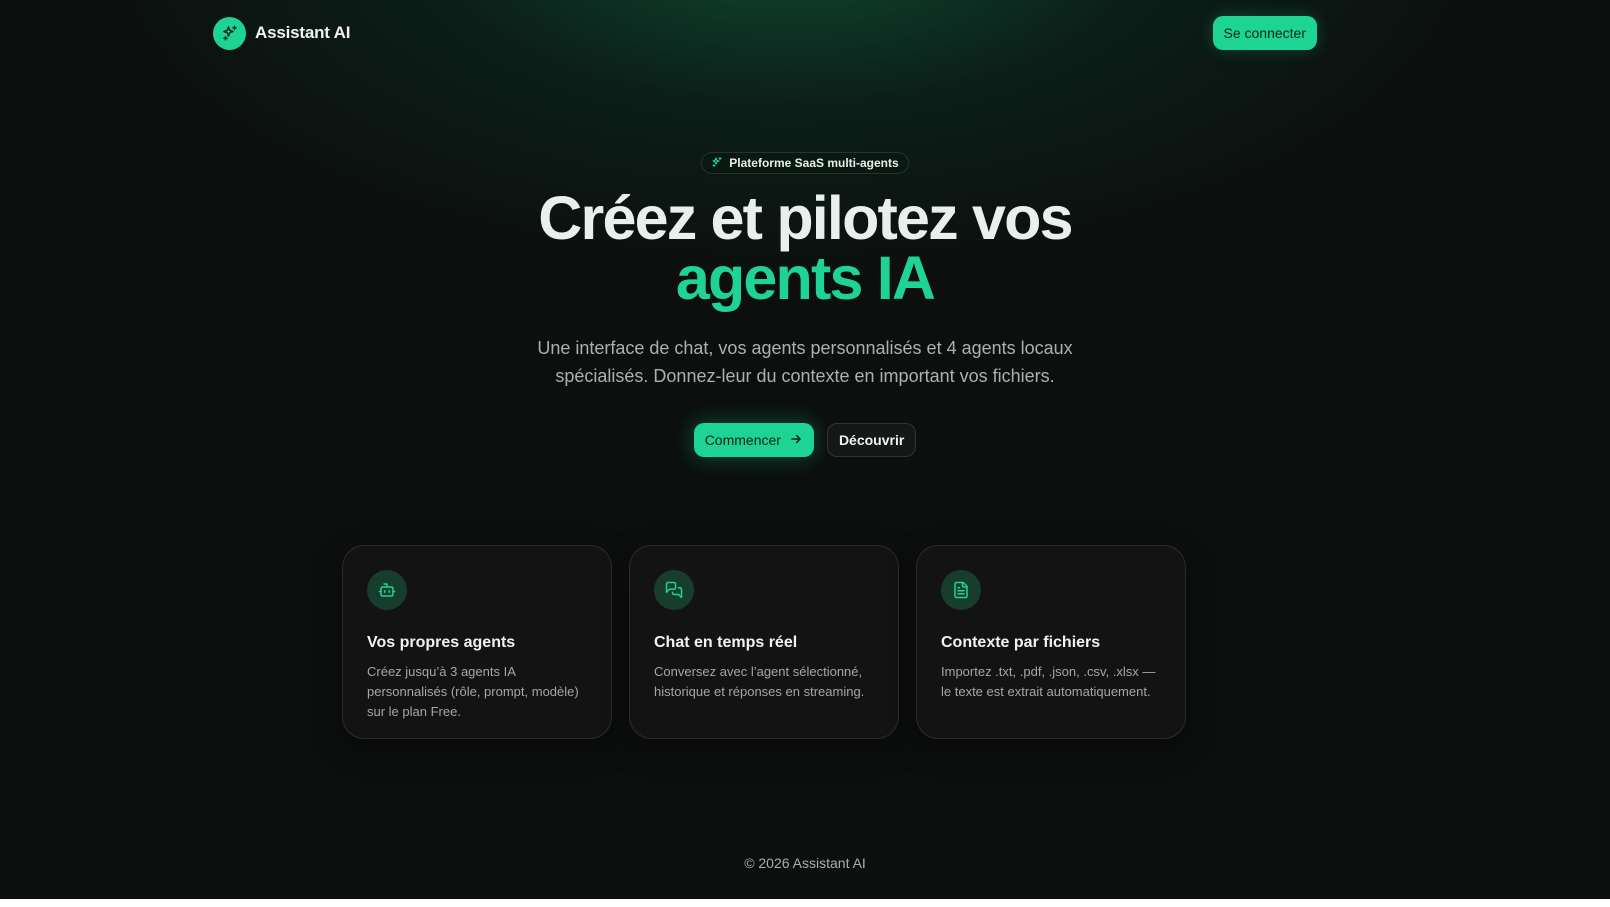 The height and width of the screenshot is (907, 1610). I want to click on brand: Assistant AI, so click(282, 33).